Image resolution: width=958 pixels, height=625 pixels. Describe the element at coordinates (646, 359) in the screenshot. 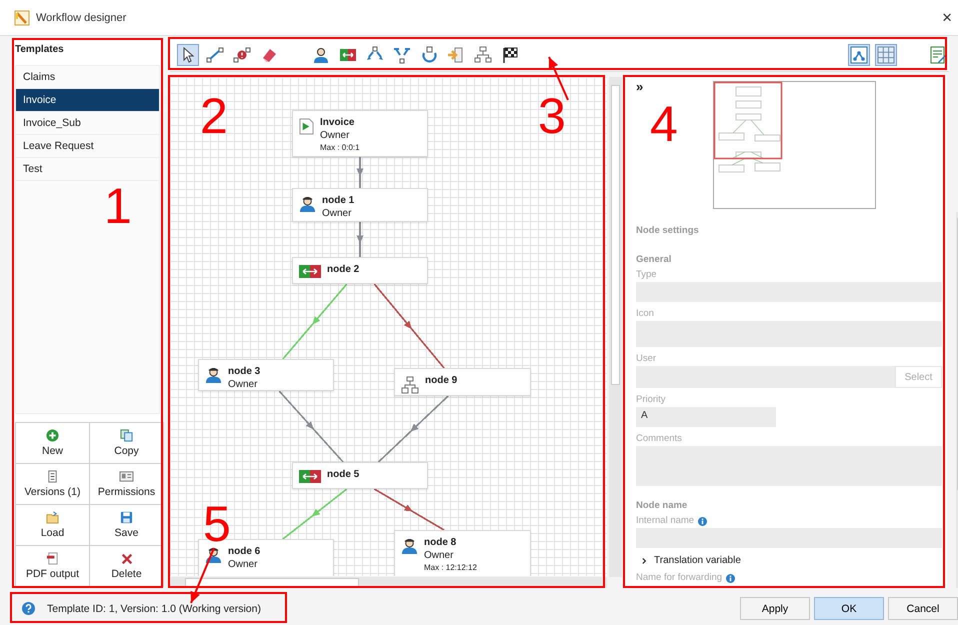

I see `field-label: User` at that location.